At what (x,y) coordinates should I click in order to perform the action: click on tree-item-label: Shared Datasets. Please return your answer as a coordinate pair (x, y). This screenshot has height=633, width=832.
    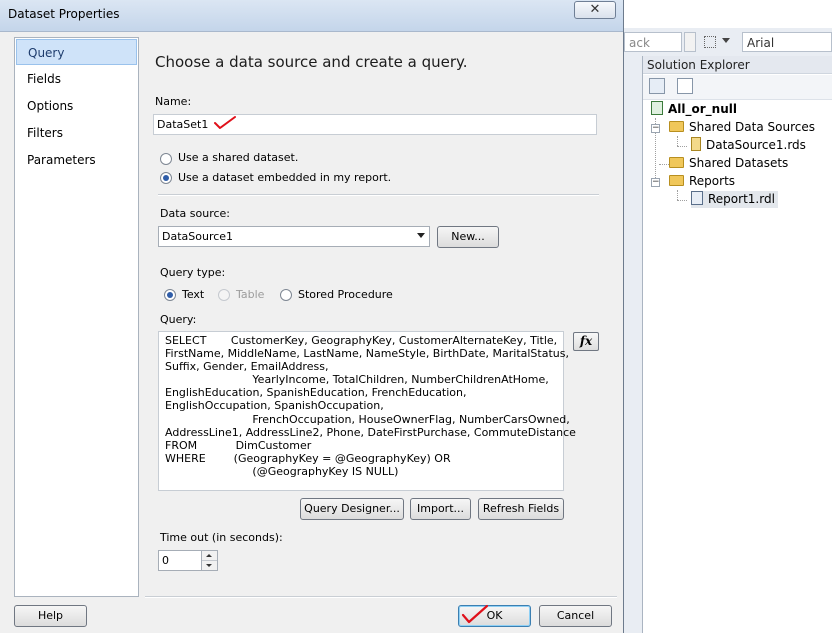
    Looking at the image, I should click on (739, 163).